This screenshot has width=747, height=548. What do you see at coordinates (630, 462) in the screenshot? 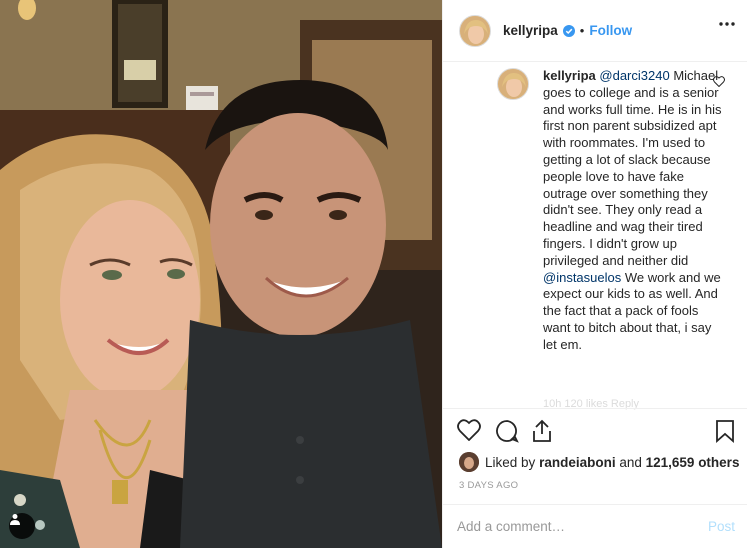
I see `liked-by-middle: and` at bounding box center [630, 462].